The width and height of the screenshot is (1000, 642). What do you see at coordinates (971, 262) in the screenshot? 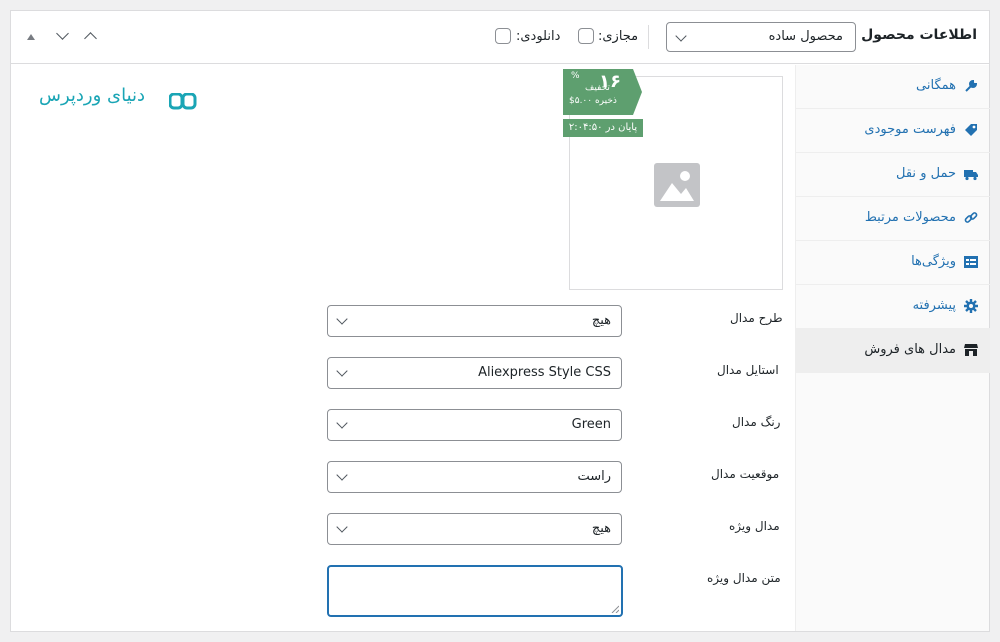
I see `list-icon` at bounding box center [971, 262].